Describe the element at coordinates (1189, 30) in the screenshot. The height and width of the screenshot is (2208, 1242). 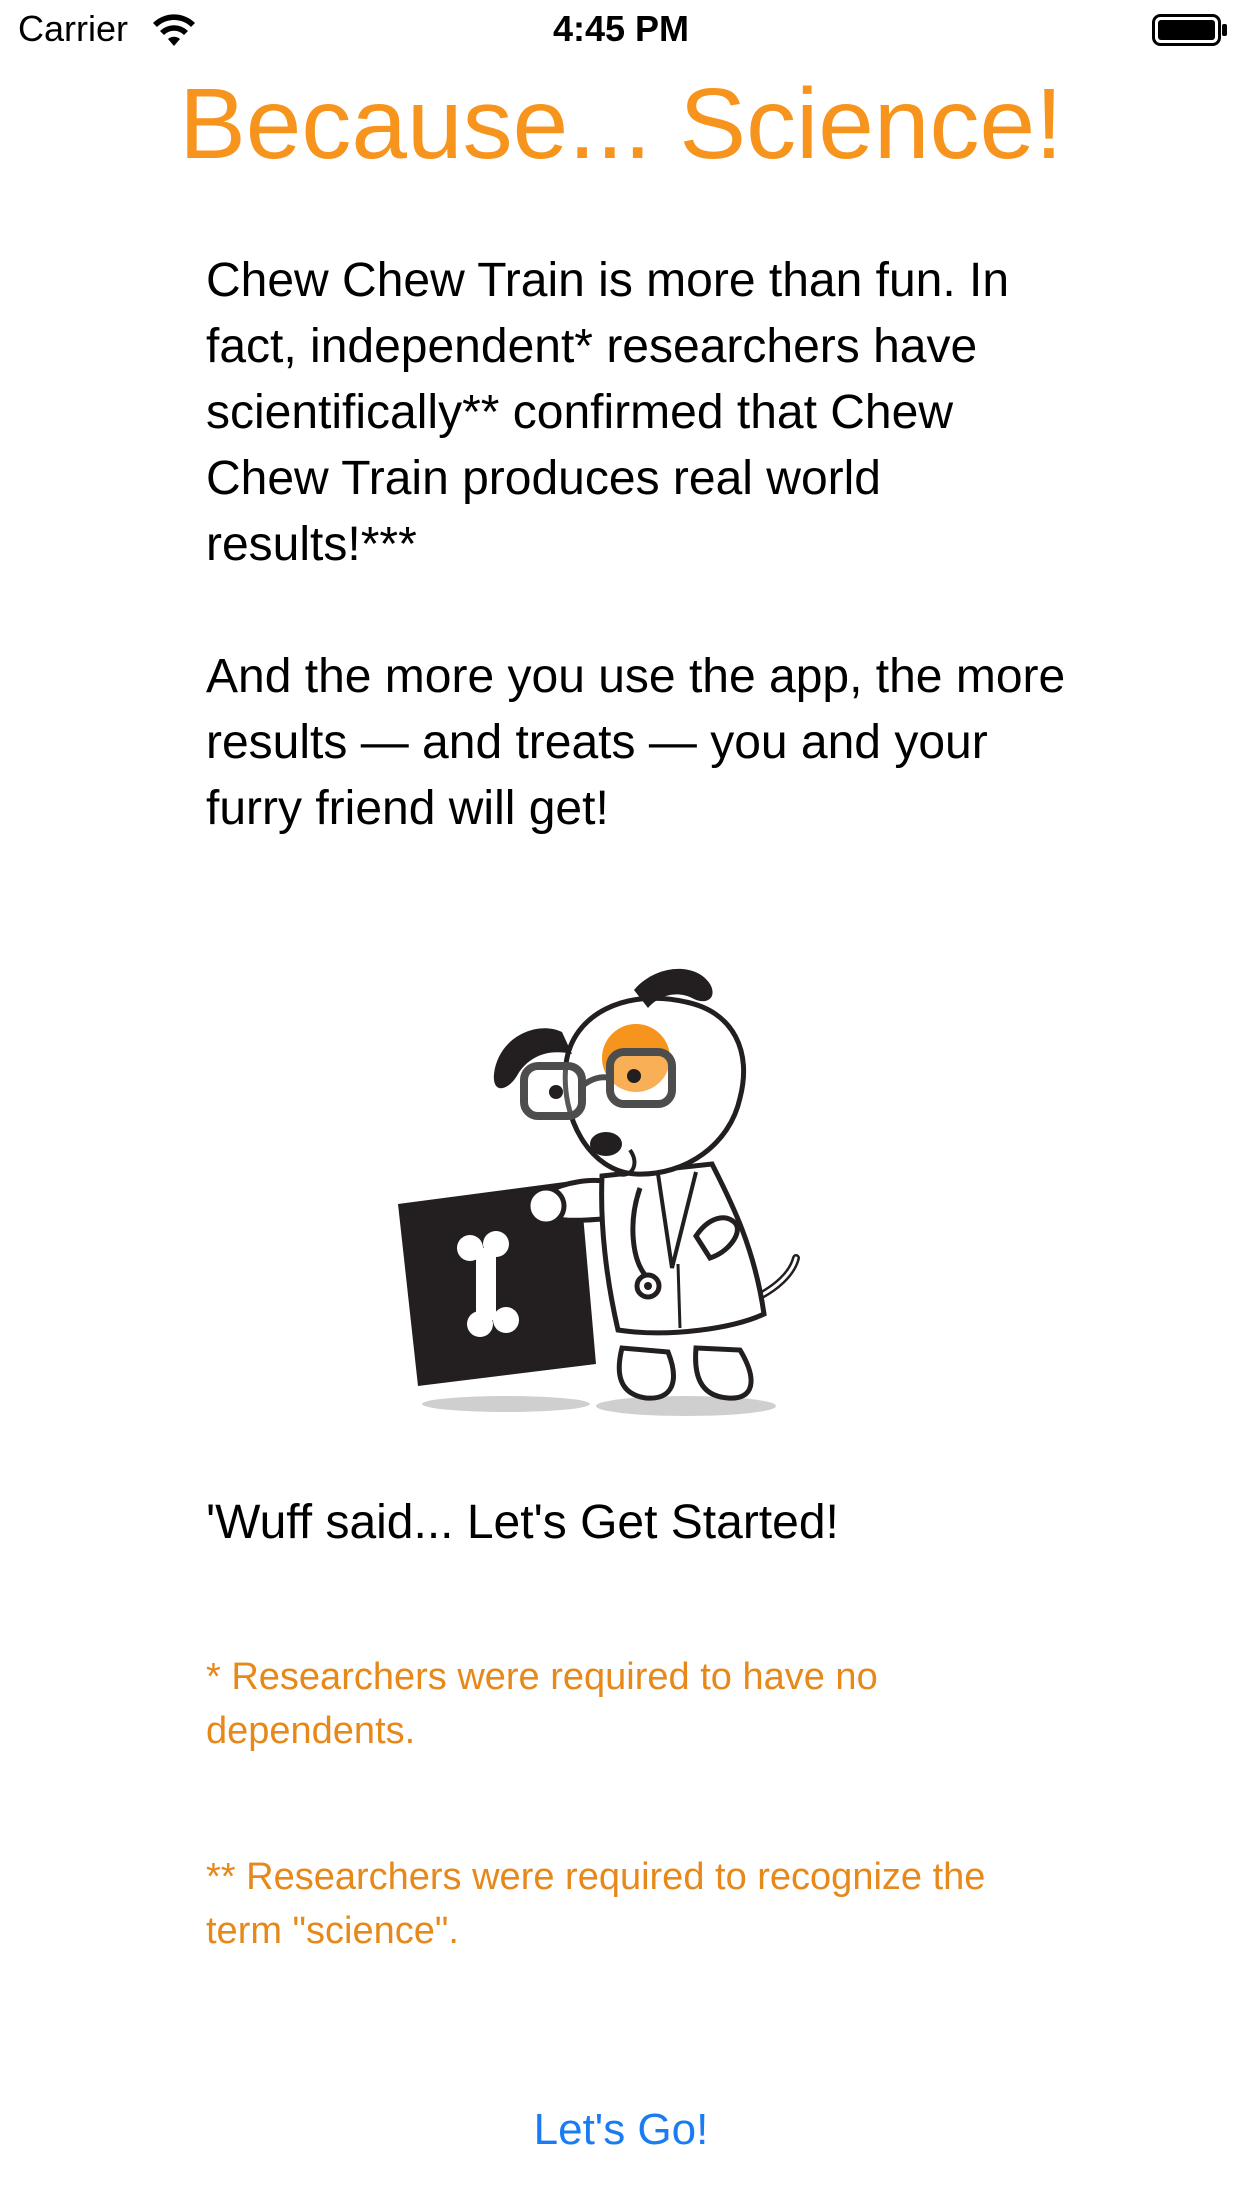
I see `battery-icon` at that location.